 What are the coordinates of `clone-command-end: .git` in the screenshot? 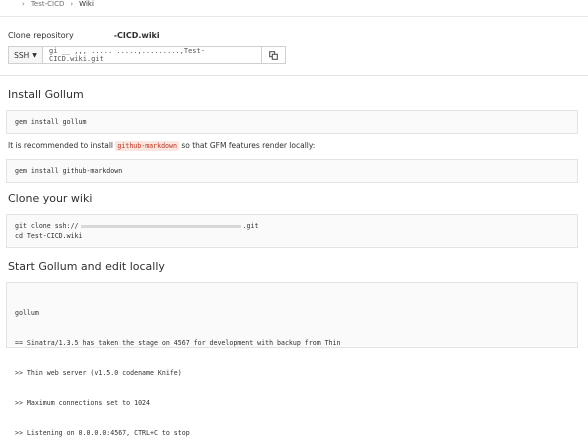 It's located at (250, 226).